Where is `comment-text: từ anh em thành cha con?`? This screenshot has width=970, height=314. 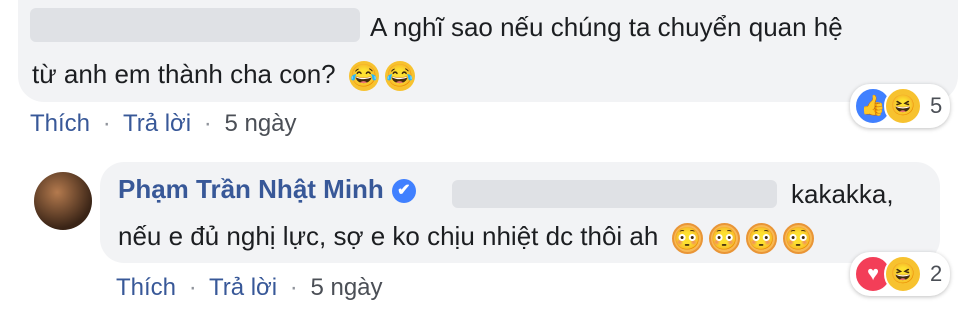 comment-text: từ anh em thành cha con? is located at coordinates (184, 74).